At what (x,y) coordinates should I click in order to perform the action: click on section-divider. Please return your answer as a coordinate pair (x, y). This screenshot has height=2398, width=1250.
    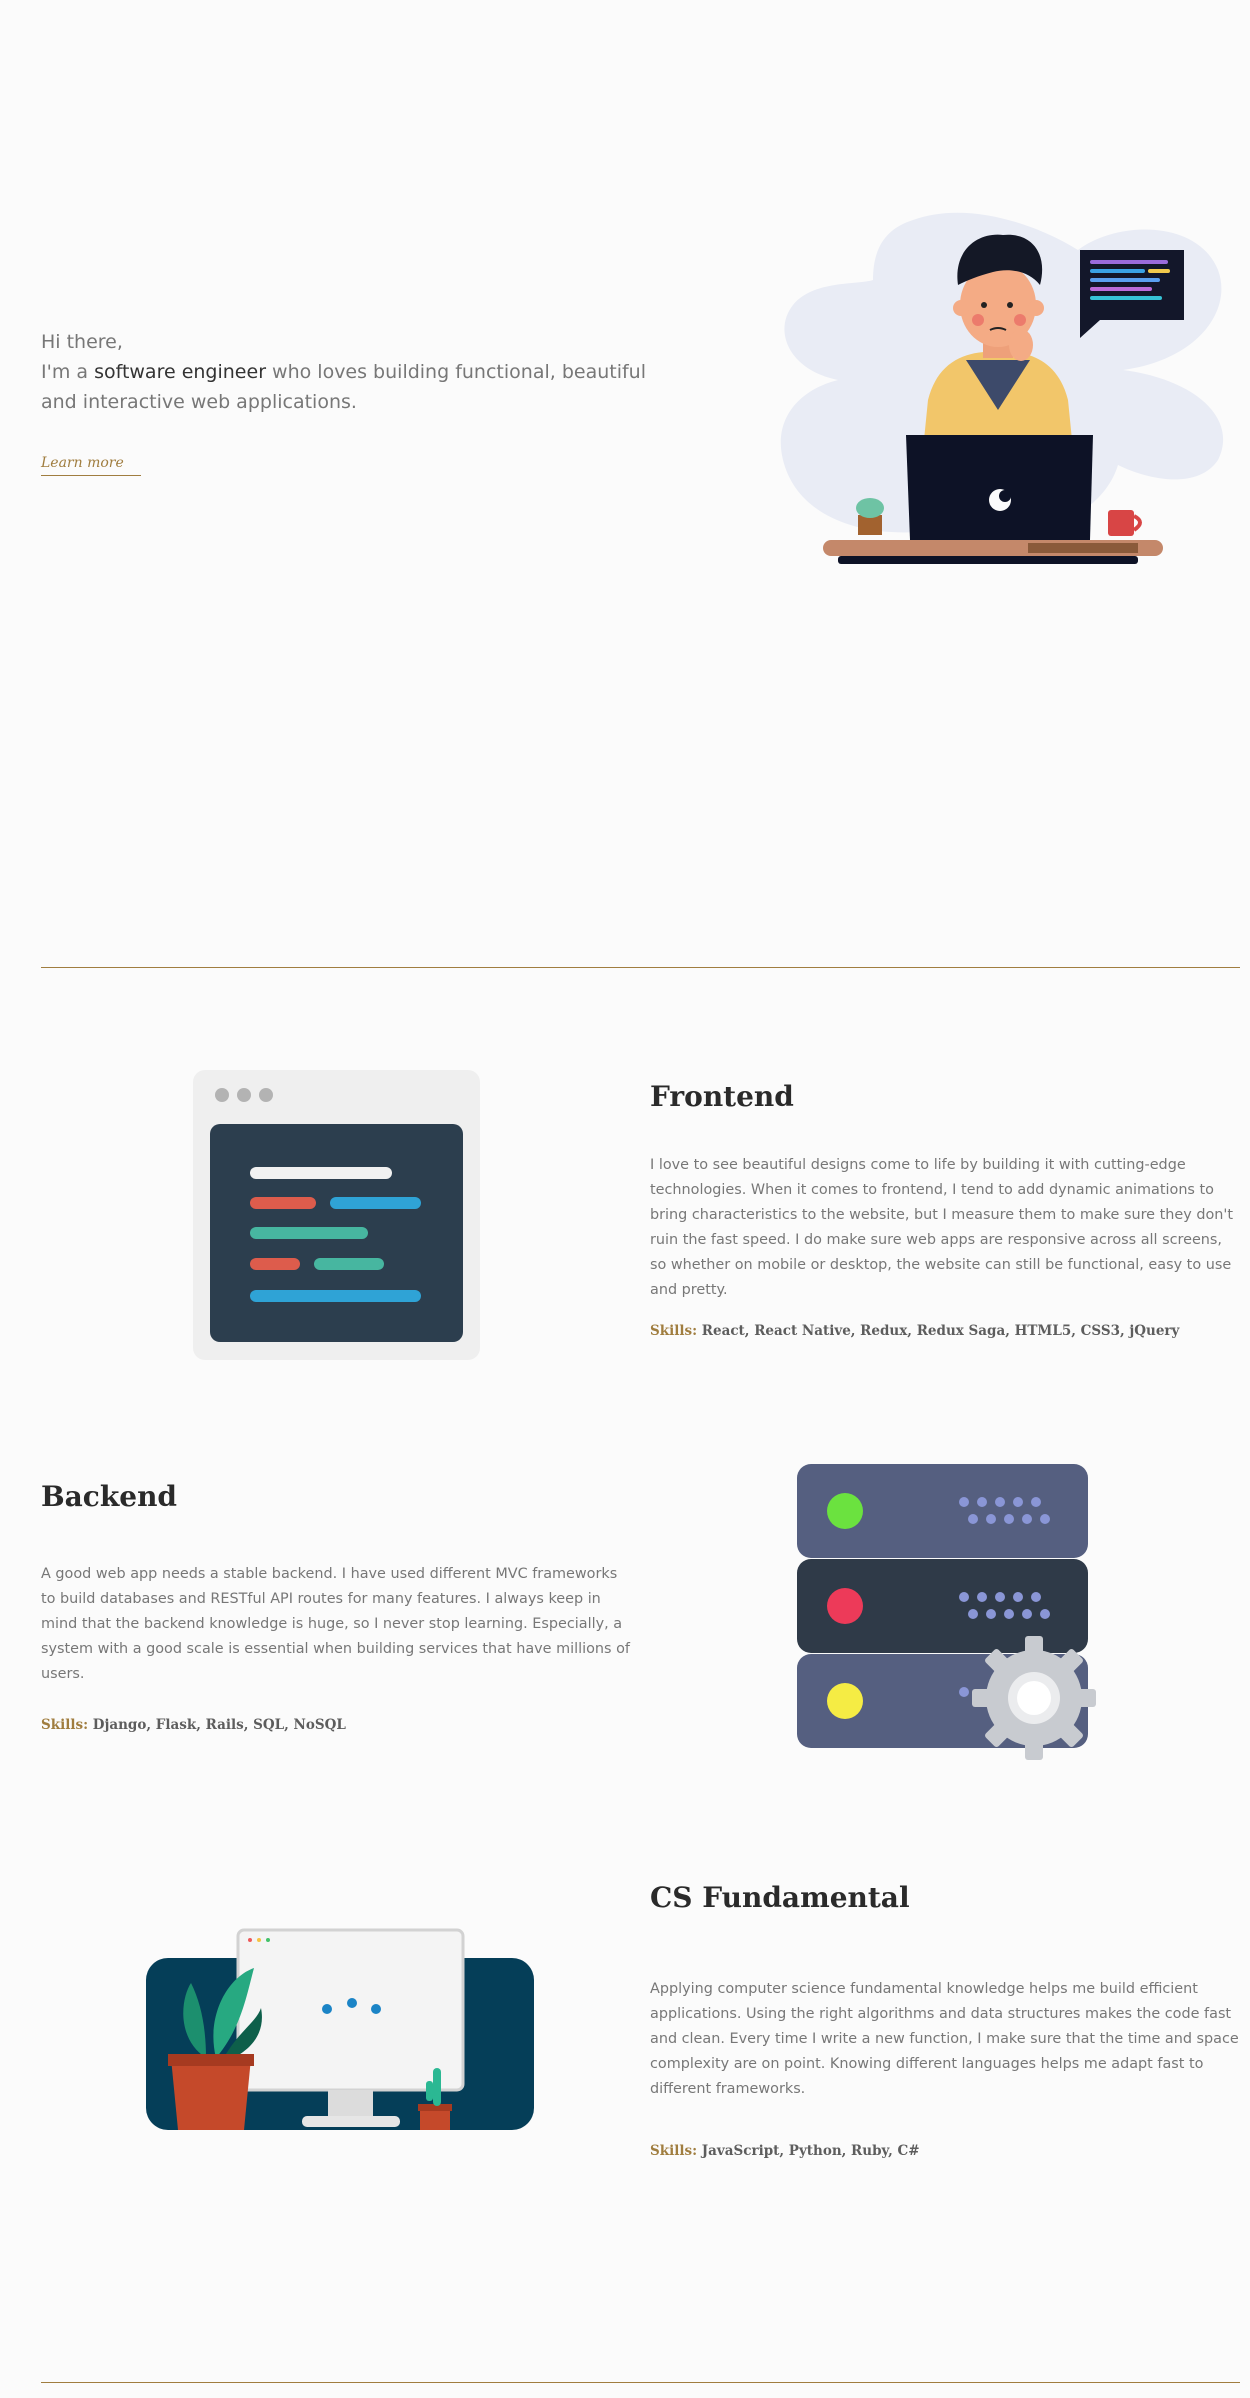
    Looking at the image, I should click on (640, 967).